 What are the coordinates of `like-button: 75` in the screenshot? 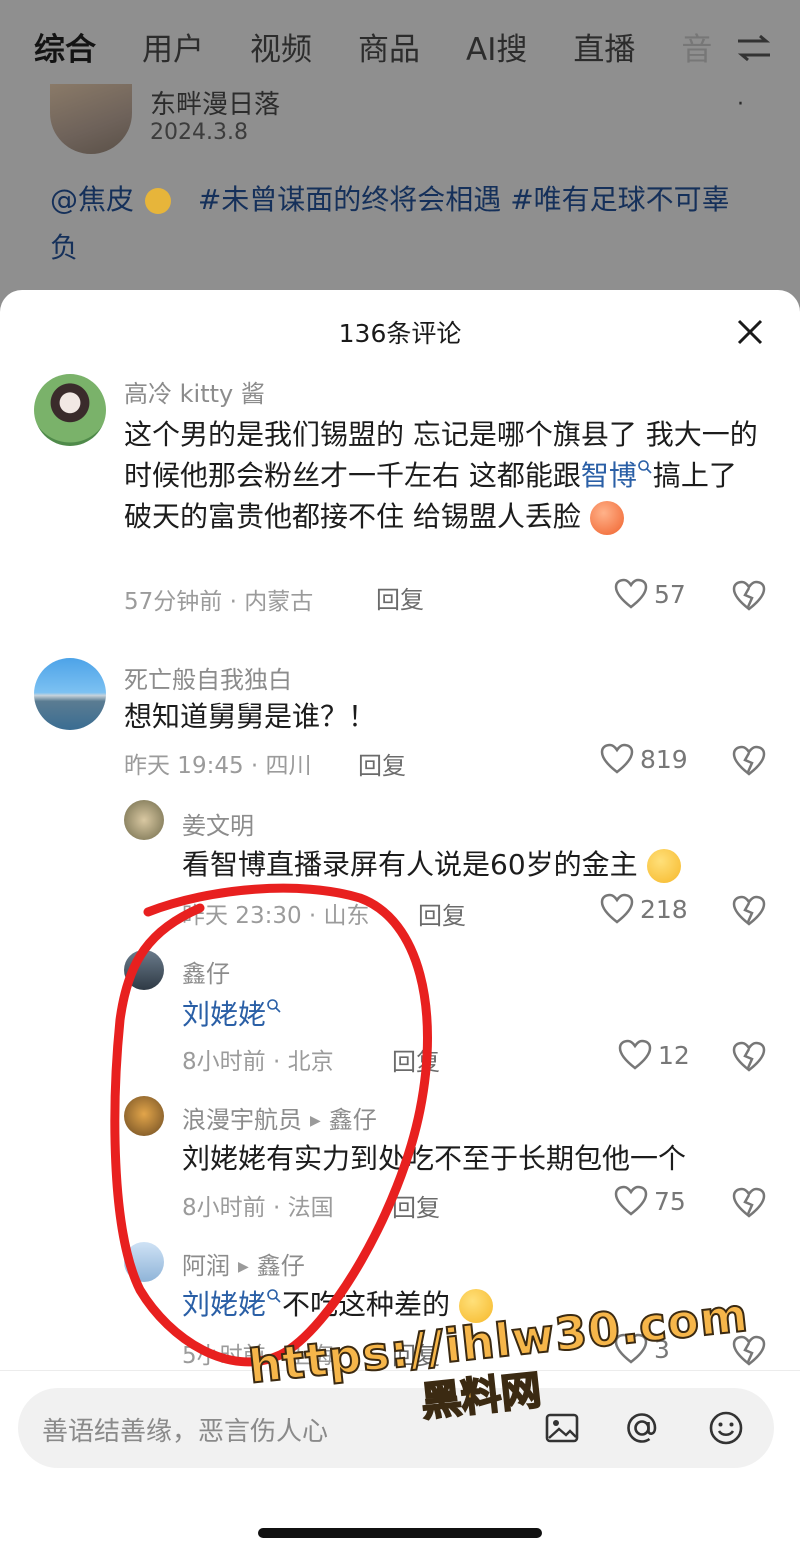 It's located at (650, 1201).